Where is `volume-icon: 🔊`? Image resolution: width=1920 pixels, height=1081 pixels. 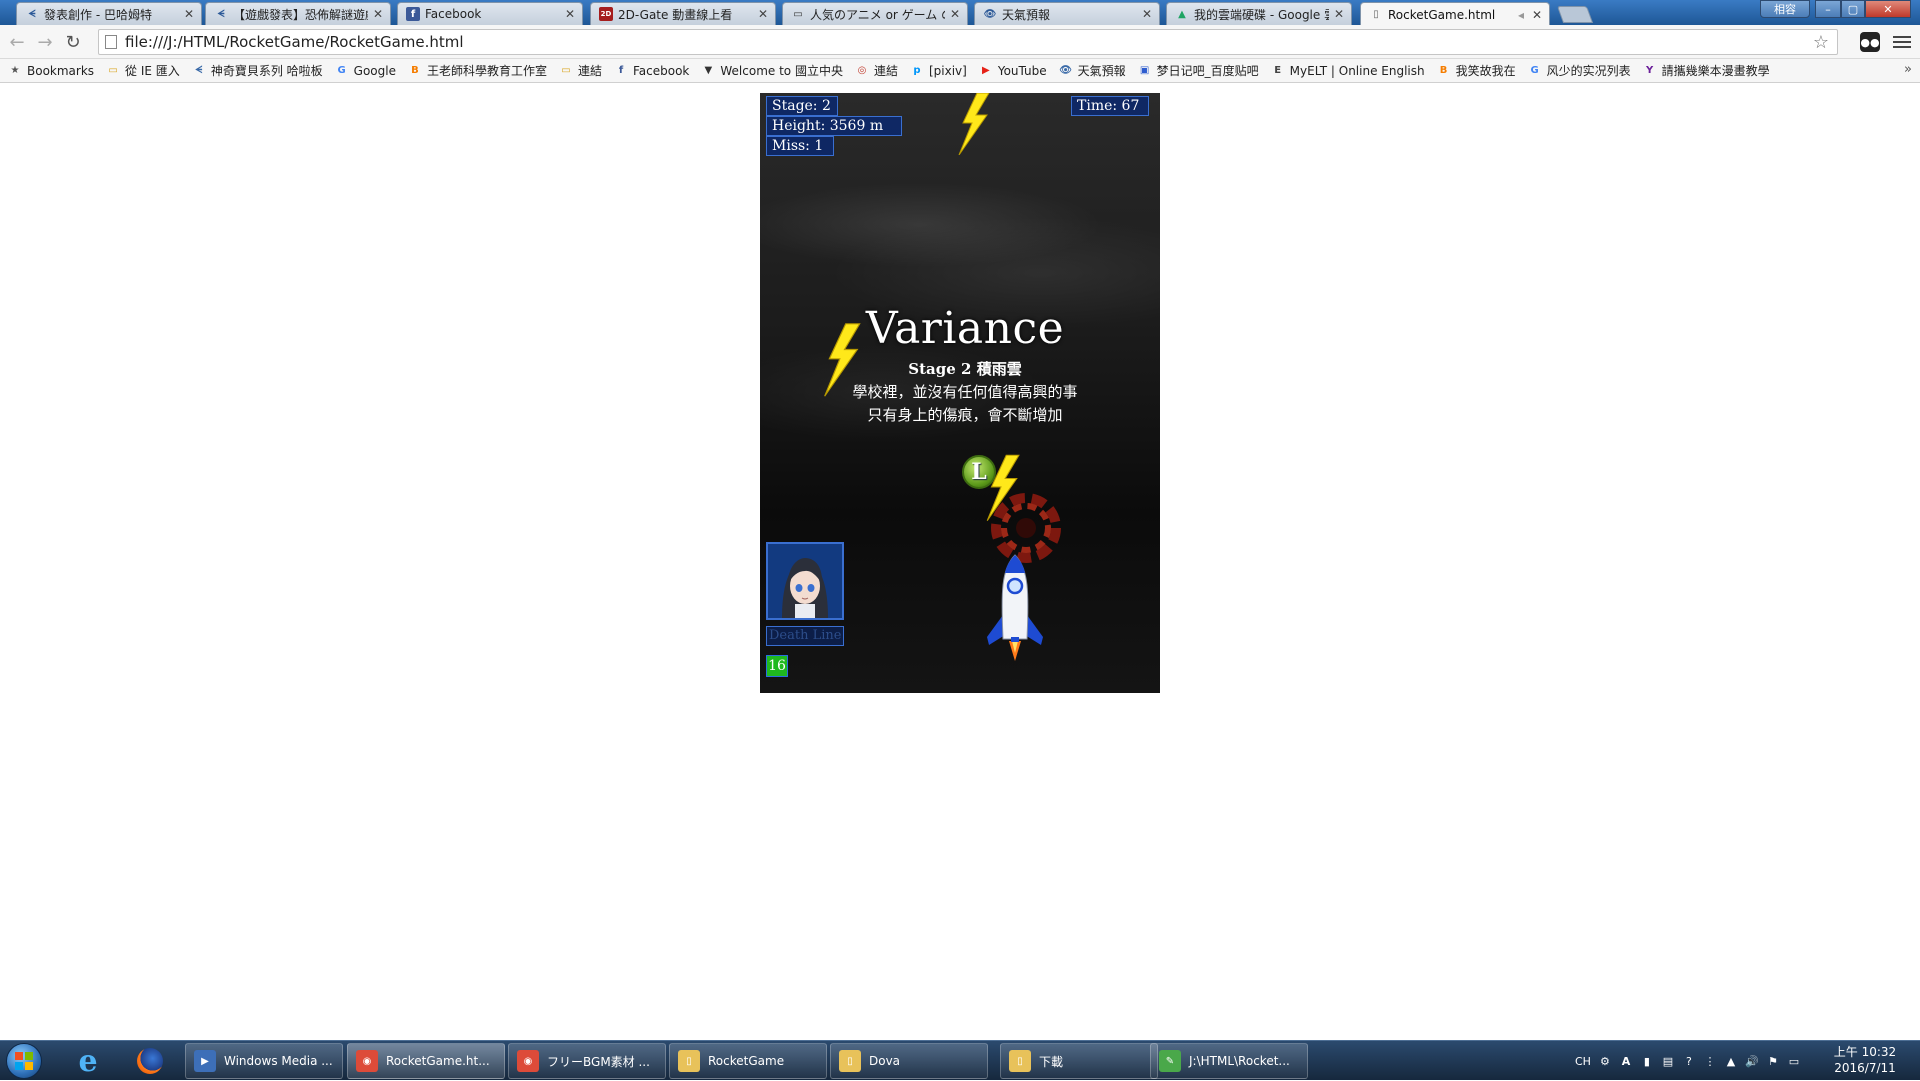
volume-icon: 🔊 is located at coordinates (1752, 1061).